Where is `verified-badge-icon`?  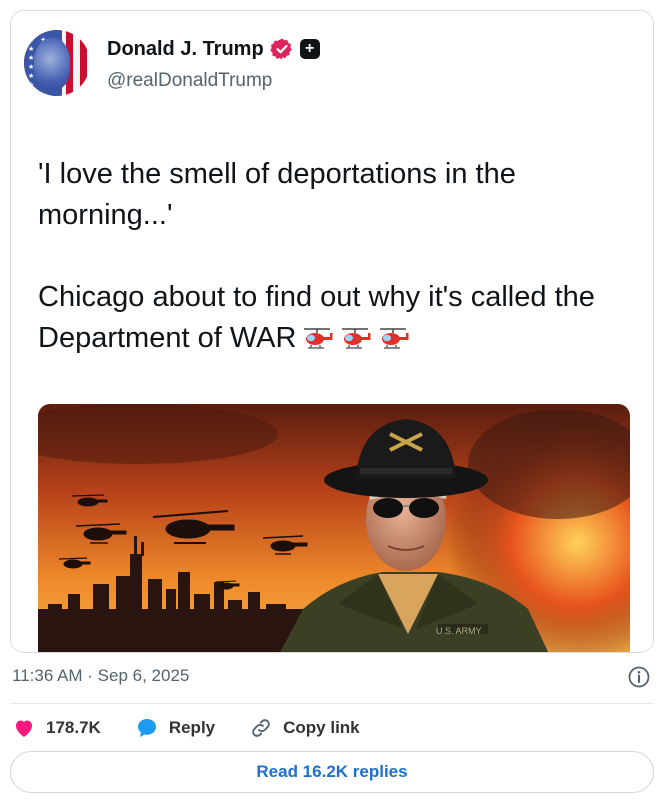 verified-badge-icon is located at coordinates (281, 49).